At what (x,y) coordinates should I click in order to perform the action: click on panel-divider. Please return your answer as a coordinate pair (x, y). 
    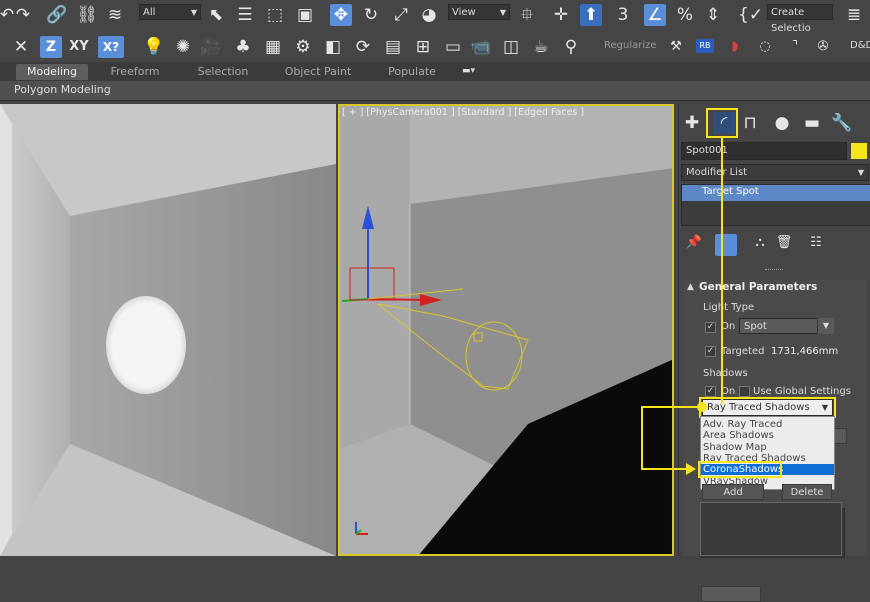
    Looking at the image, I should click on (774, 271).